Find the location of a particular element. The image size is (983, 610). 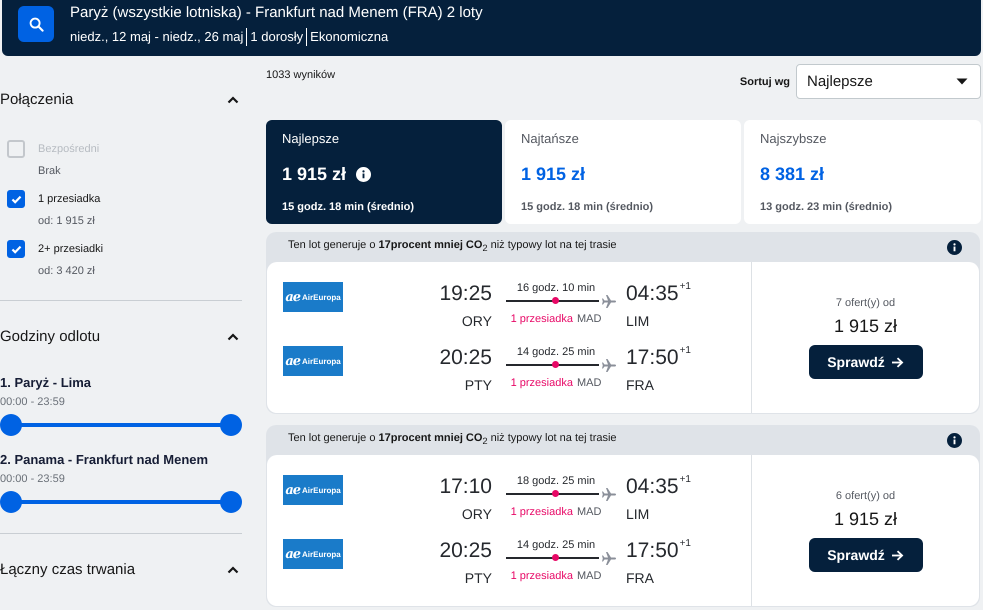

trip-detail: niedz., 12 maj - niedz., 26 maj is located at coordinates (157, 37).